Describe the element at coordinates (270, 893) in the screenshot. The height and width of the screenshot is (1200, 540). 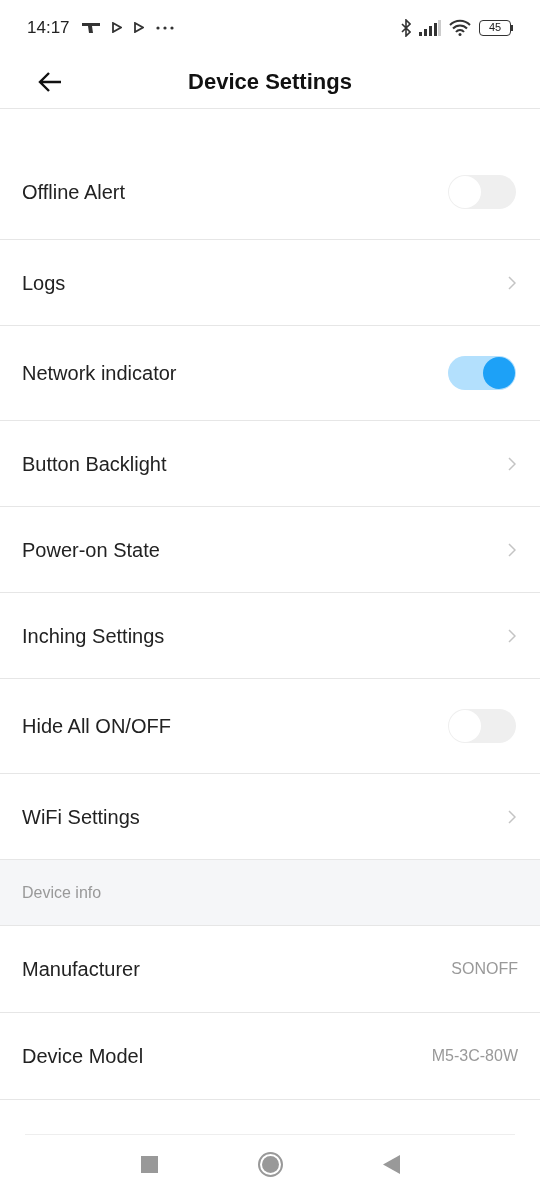
I see `section-header: Device info` at that location.